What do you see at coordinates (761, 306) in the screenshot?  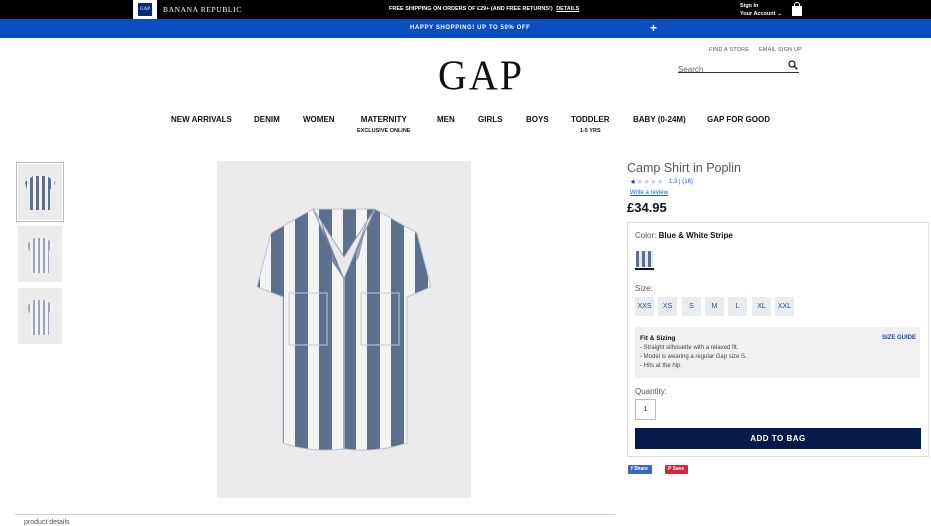 I see `size-xl-button: XL` at bounding box center [761, 306].